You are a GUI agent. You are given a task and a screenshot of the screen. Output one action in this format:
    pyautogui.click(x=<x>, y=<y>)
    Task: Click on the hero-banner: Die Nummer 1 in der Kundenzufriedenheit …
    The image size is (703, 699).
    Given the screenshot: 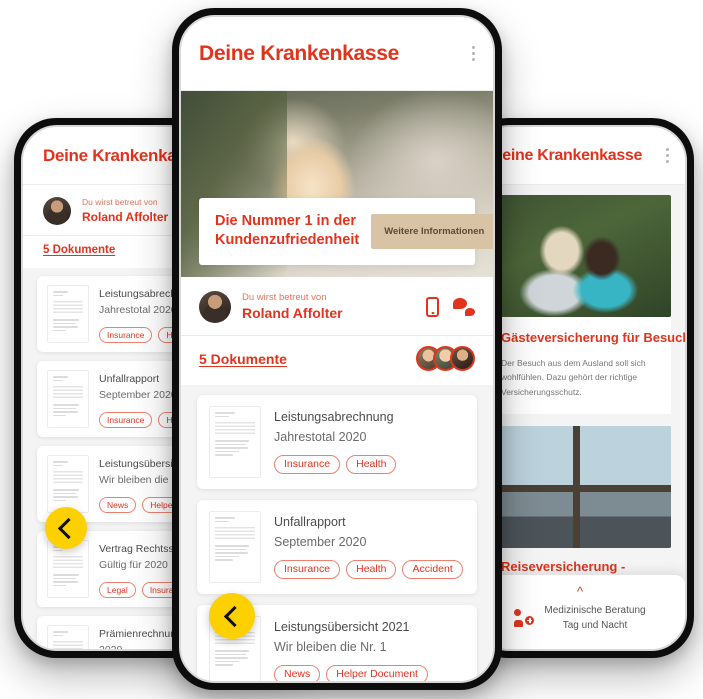 What is the action you would take?
    pyautogui.click(x=337, y=184)
    